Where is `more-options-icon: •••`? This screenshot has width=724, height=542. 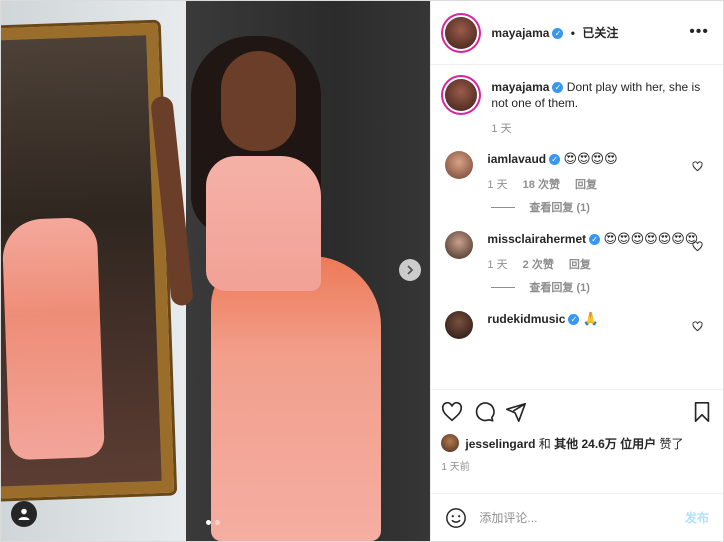 more-options-icon: ••• is located at coordinates (699, 32).